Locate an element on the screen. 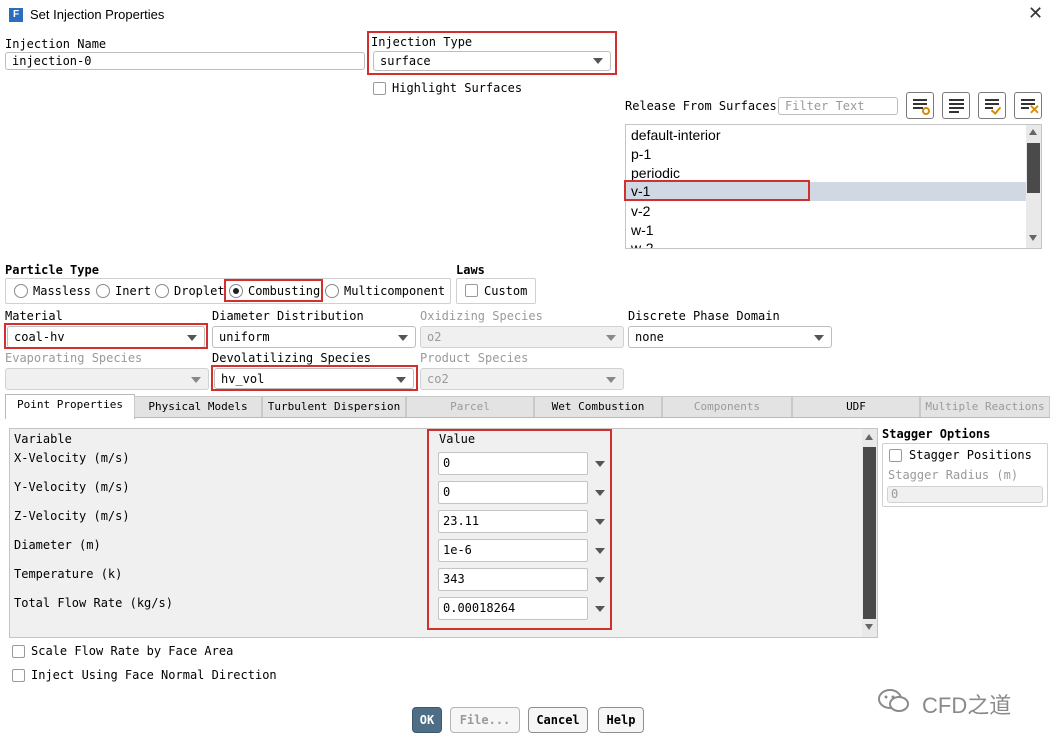  diameter-distribution-dropdown: uniform is located at coordinates (314, 337).